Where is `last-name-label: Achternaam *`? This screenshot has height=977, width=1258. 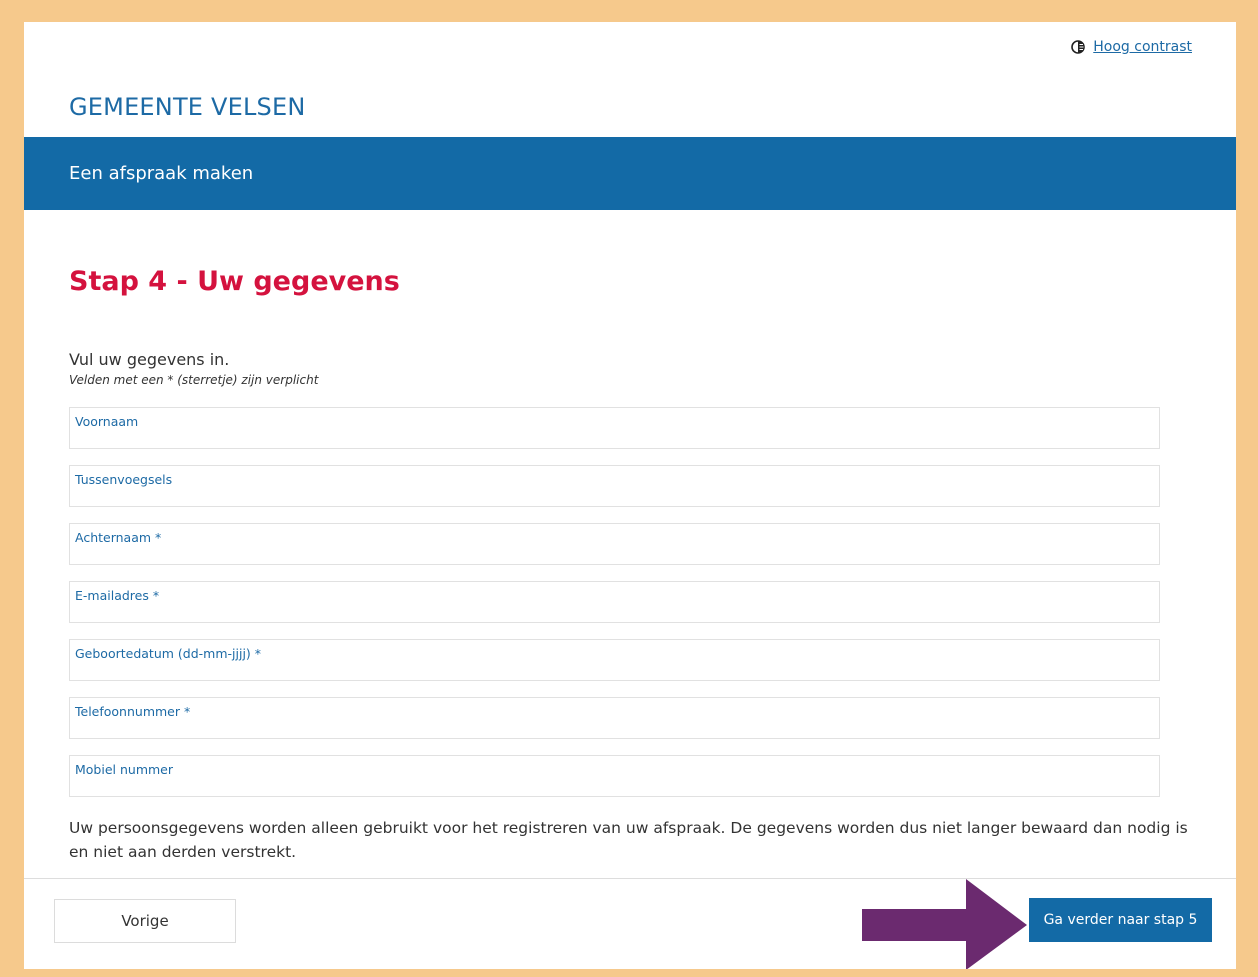 last-name-label: Achternaam * is located at coordinates (118, 537).